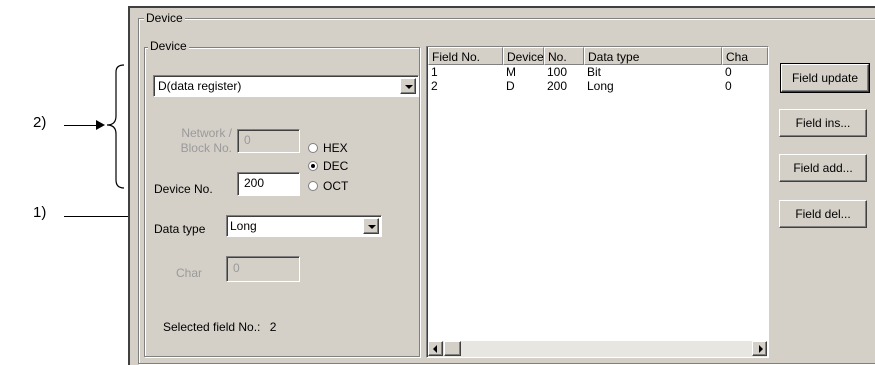 The image size is (875, 365). Describe the element at coordinates (168, 46) in the screenshot. I see `device-group-title: Device` at that location.